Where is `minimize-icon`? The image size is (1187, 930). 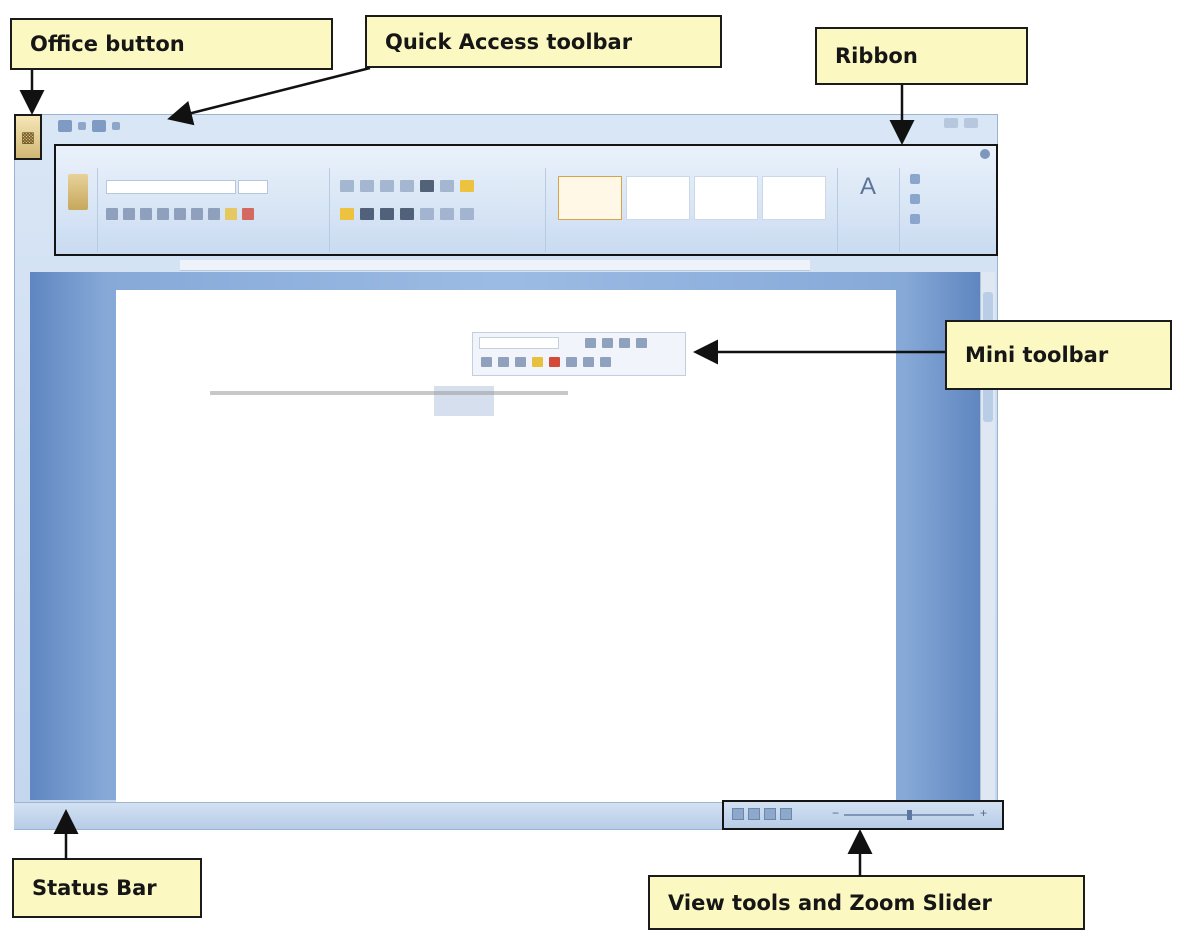
minimize-icon is located at coordinates (951, 123).